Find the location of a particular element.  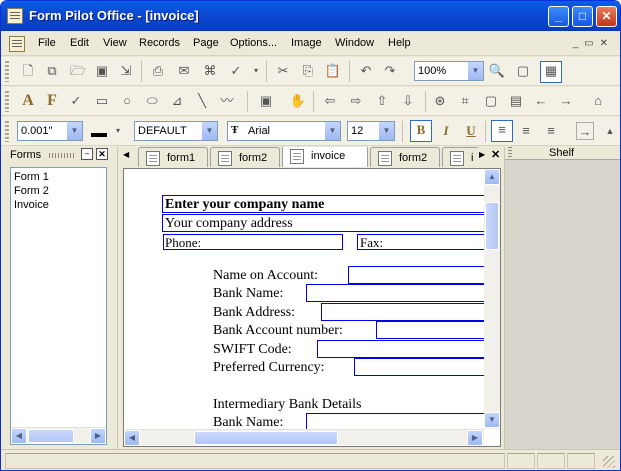

maximize-button: □ is located at coordinates (582, 16).